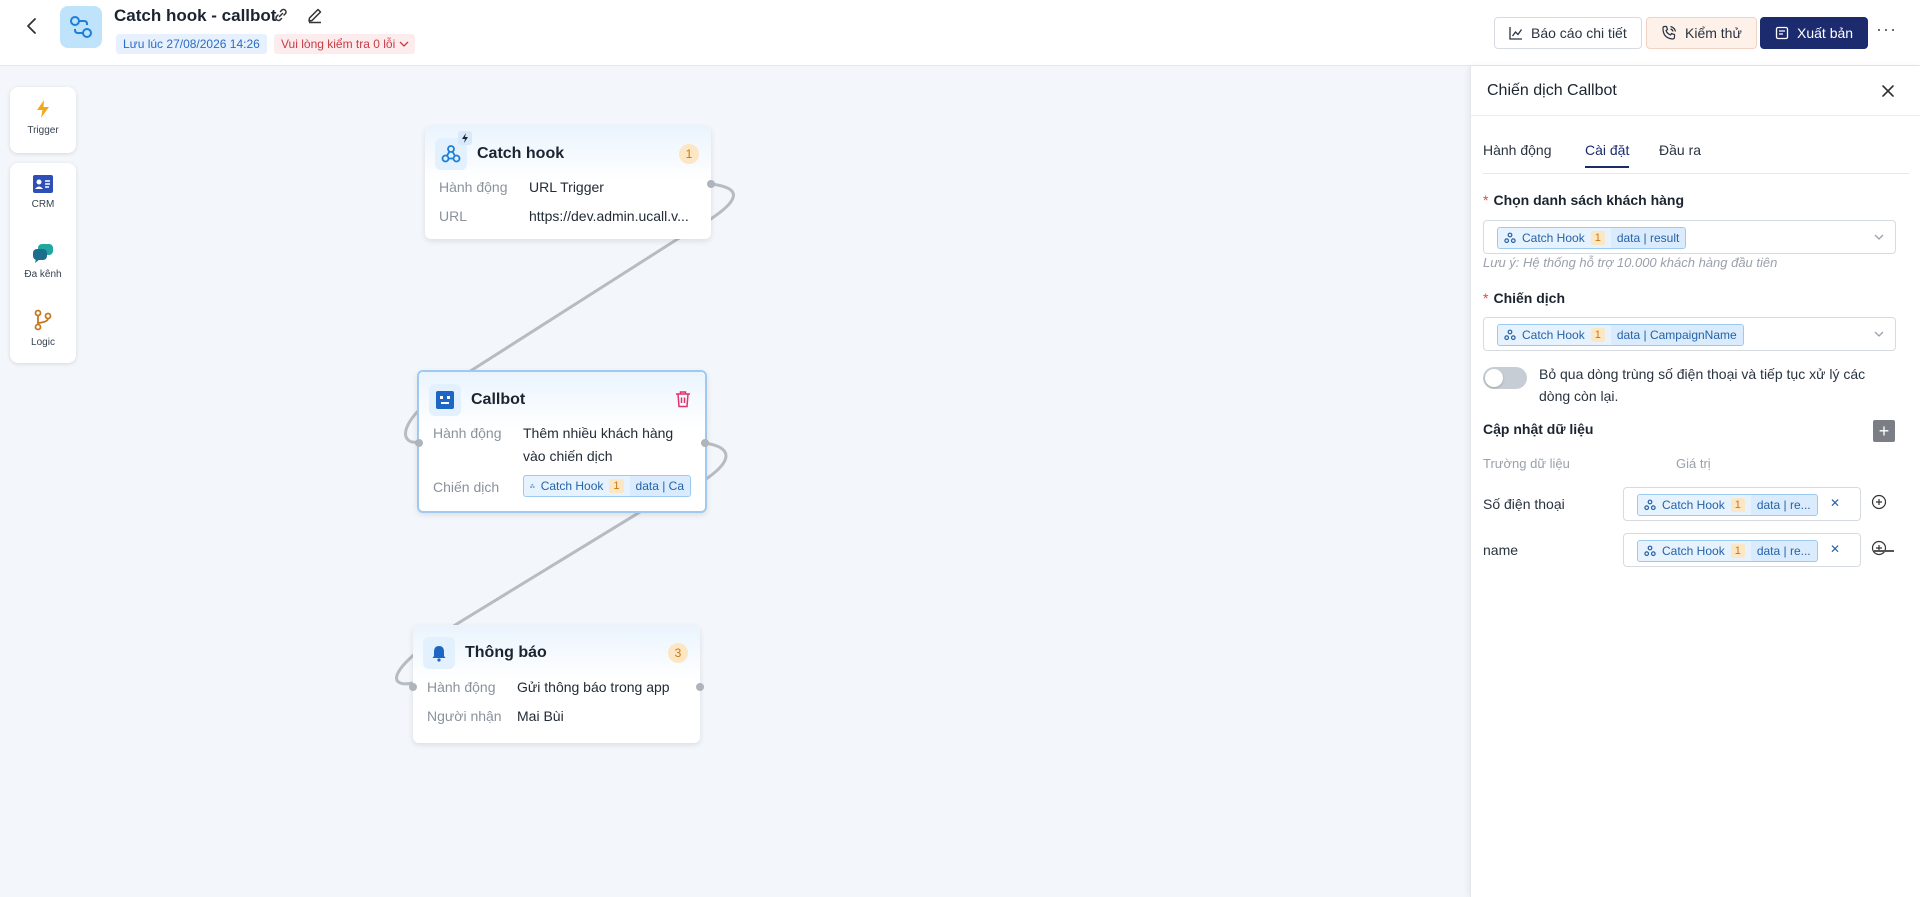 The height and width of the screenshot is (897, 1920). I want to click on palette-item-trigger: Trigger, so click(43, 117).